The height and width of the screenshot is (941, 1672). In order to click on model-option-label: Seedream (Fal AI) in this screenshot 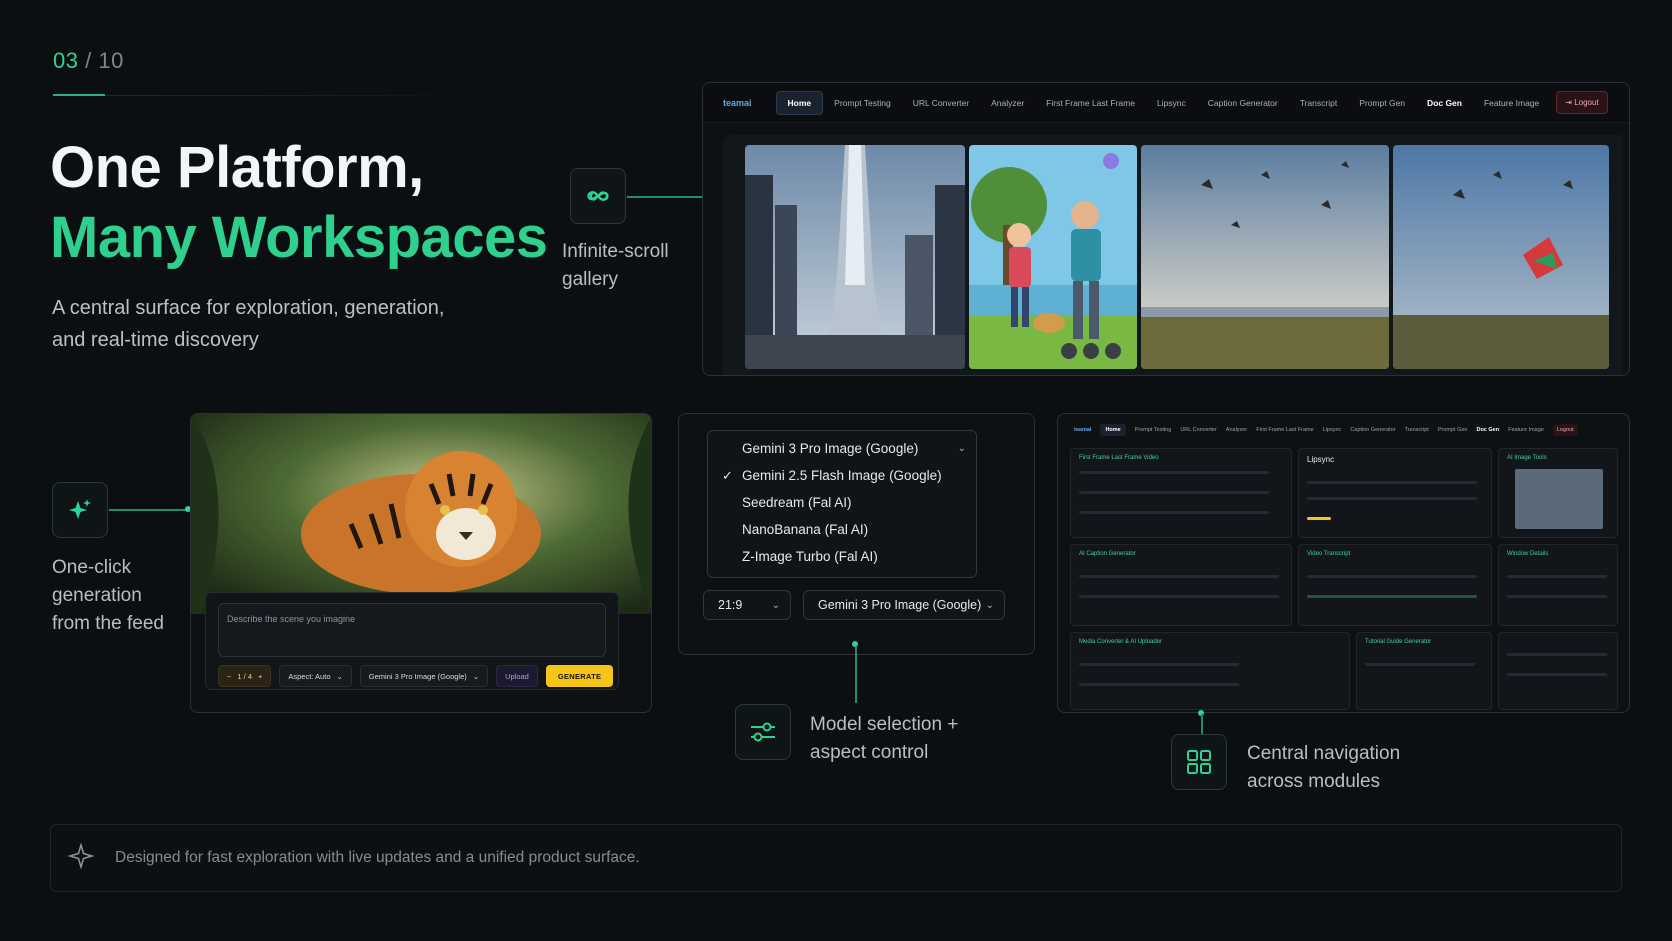, I will do `click(797, 502)`.